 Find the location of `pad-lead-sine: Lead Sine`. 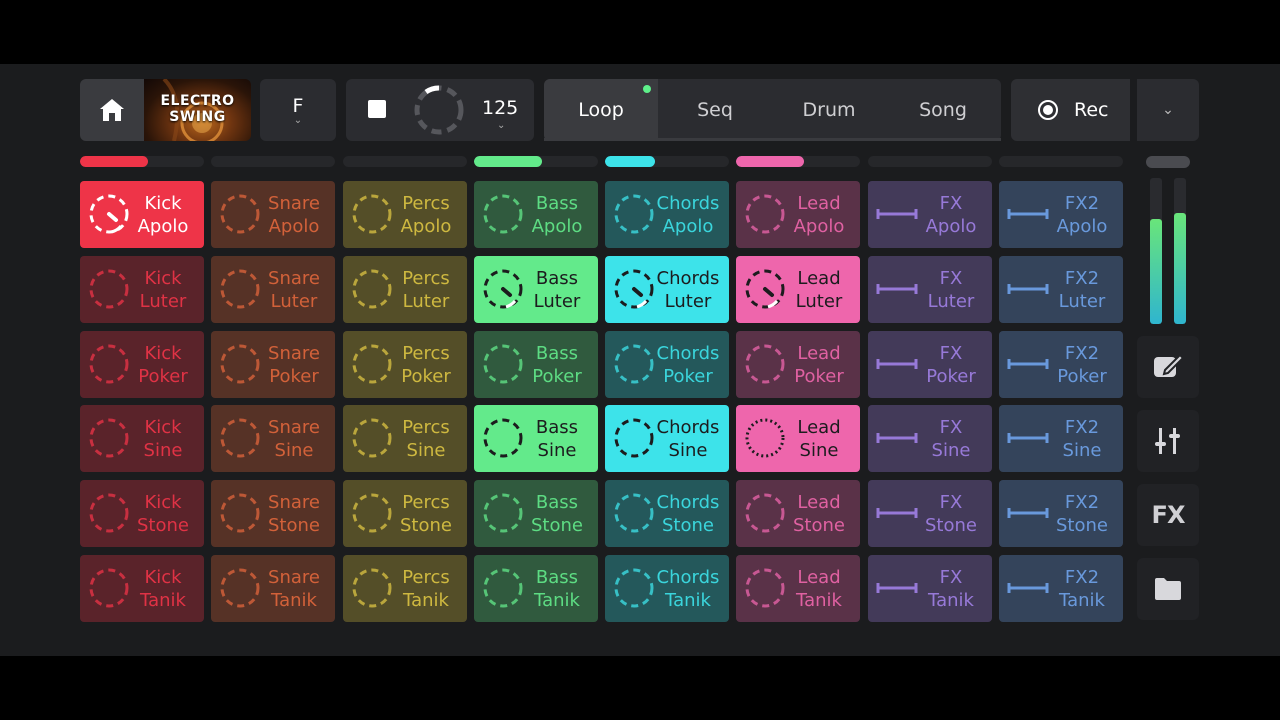

pad-lead-sine: Lead Sine is located at coordinates (798, 438).